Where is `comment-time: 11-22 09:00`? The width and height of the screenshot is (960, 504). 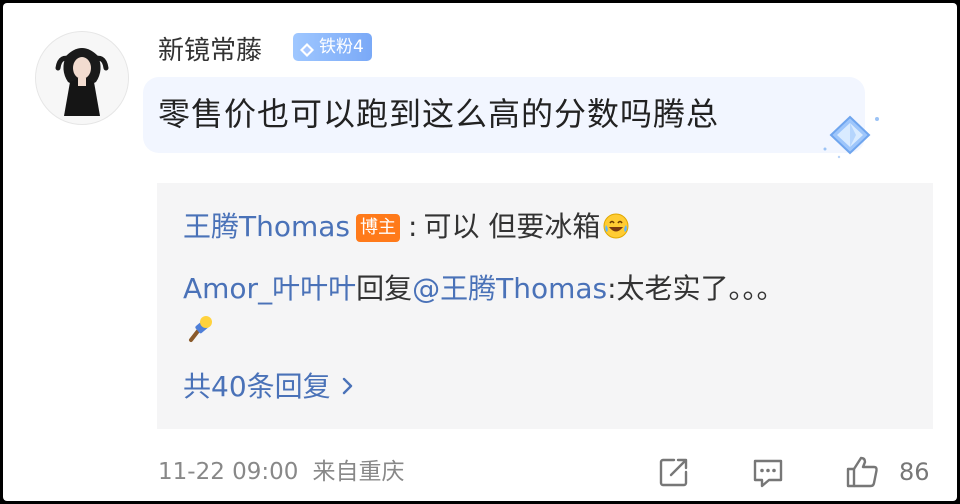
comment-time: 11-22 09:00 is located at coordinates (228, 472).